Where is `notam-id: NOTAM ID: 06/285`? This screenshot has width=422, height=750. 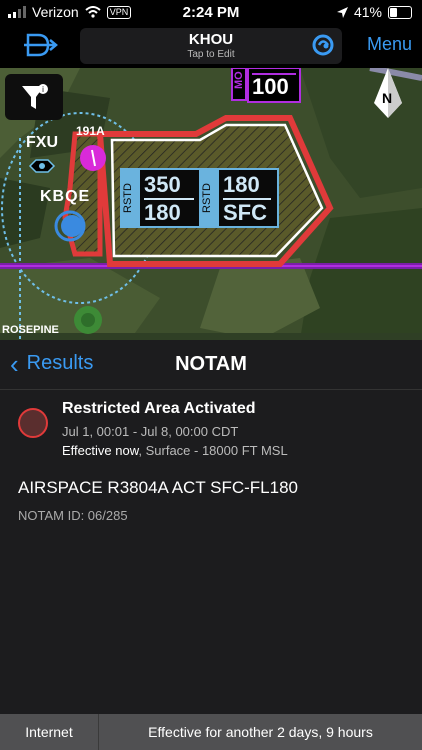 notam-id: NOTAM ID: 06/285 is located at coordinates (73, 515).